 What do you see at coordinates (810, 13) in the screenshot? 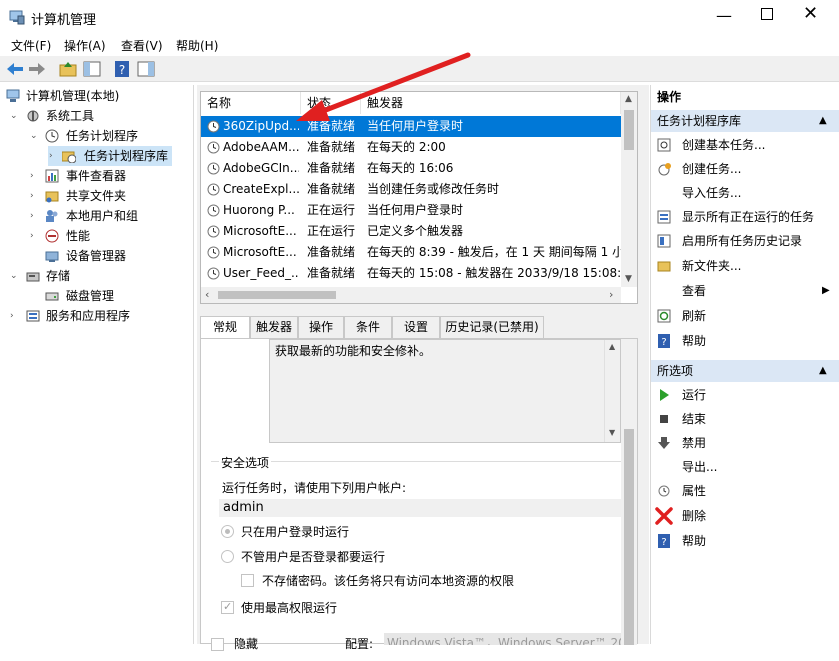
I see `close-button: ✕` at bounding box center [810, 13].